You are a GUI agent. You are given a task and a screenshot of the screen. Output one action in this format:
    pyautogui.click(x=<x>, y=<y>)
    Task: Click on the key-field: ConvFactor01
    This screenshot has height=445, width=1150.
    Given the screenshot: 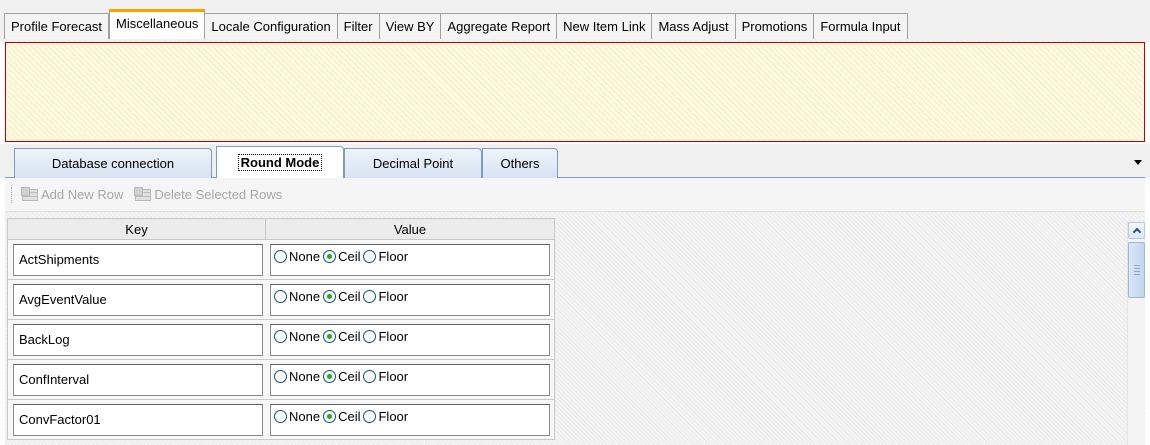 What is the action you would take?
    pyautogui.click(x=138, y=419)
    